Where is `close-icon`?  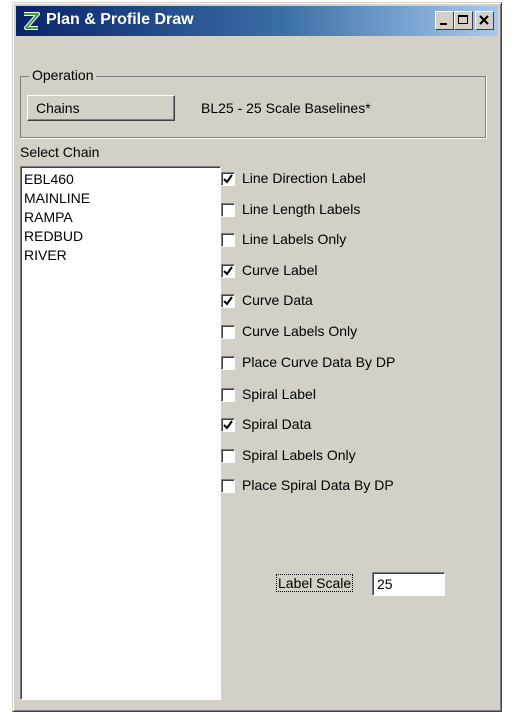 close-icon is located at coordinates (484, 20).